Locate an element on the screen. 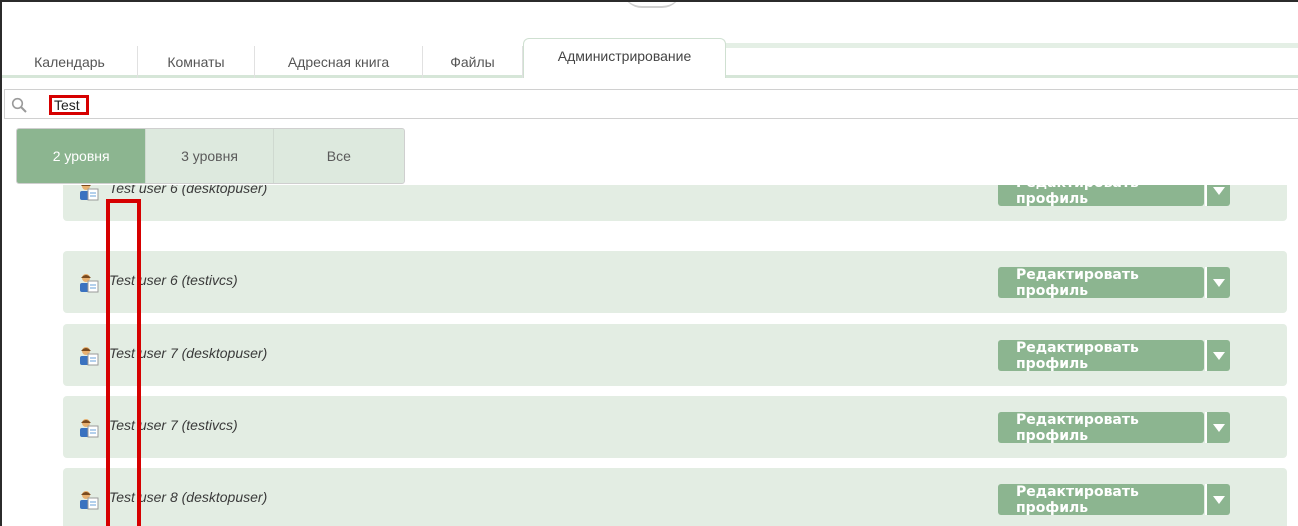 The image size is (1298, 526). search-input is located at coordinates (69, 105).